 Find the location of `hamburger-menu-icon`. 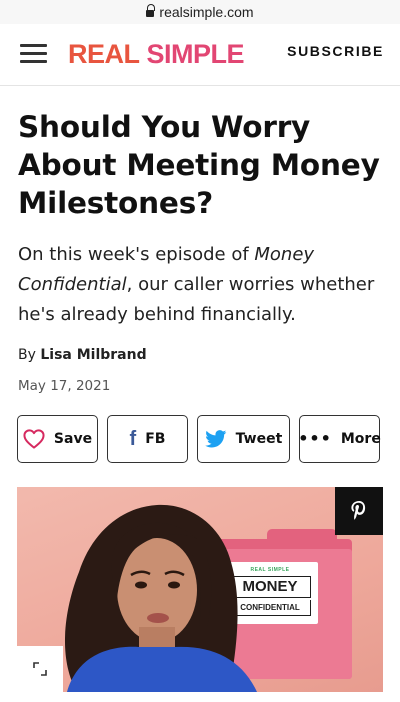

hamburger-menu-icon is located at coordinates (33, 54).